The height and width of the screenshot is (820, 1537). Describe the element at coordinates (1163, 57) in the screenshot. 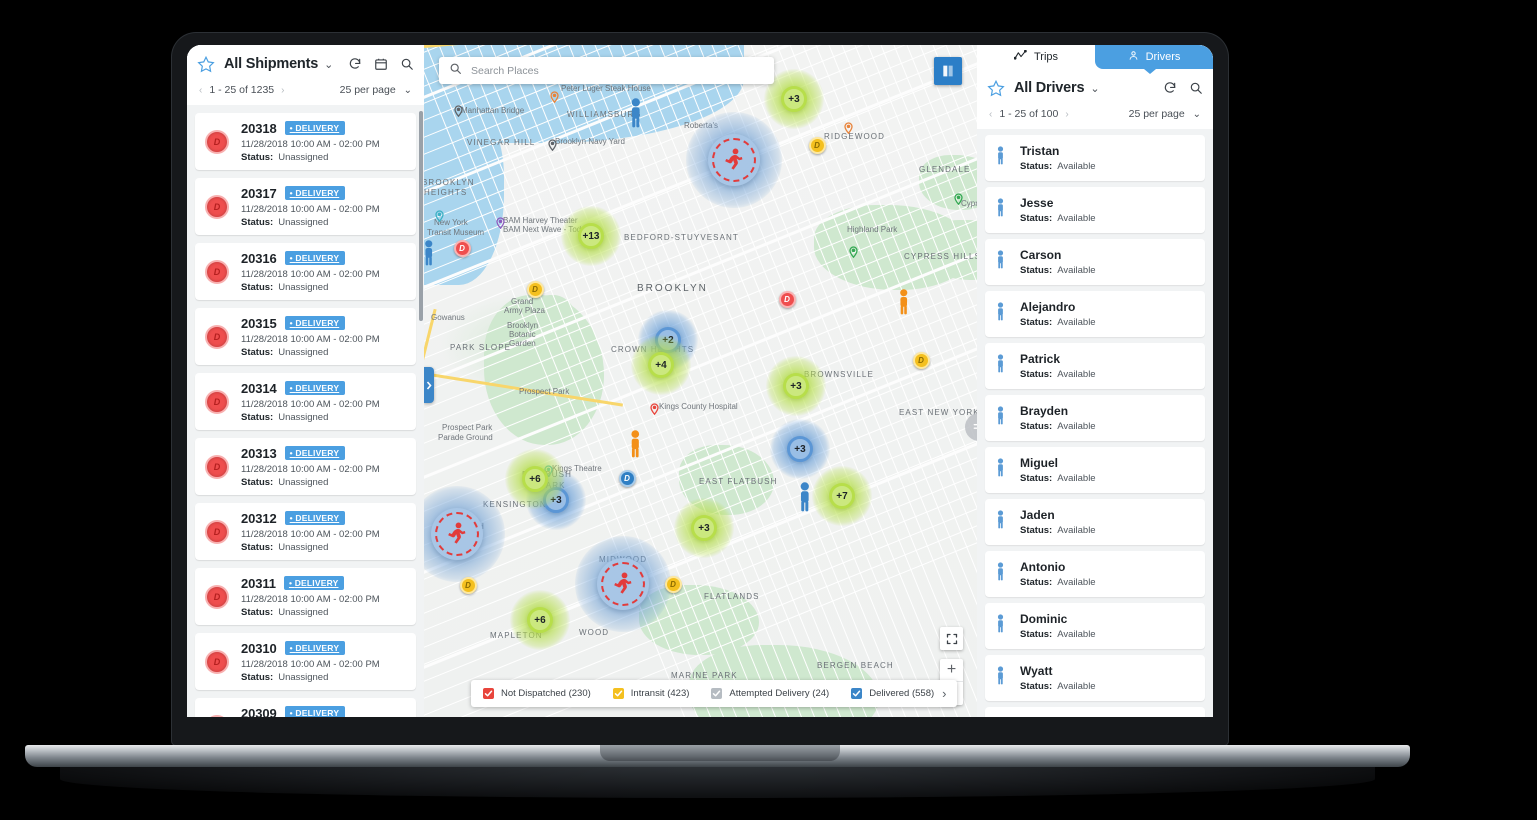

I see `tab-drivers-label: Drivers` at that location.